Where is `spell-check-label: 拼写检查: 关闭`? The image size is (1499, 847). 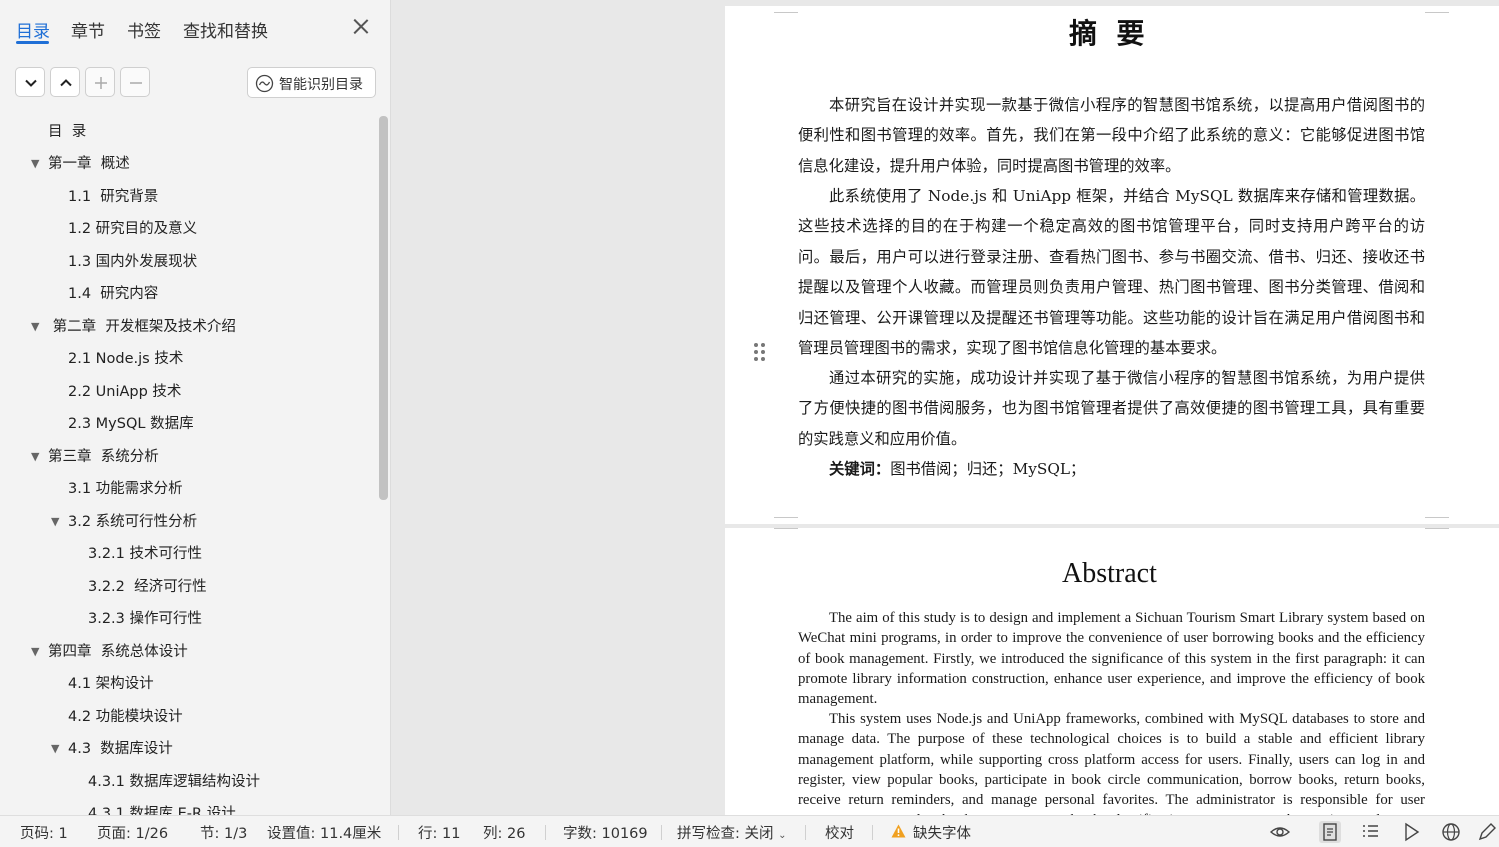 spell-check-label: 拼写检查: 关闭 is located at coordinates (725, 834).